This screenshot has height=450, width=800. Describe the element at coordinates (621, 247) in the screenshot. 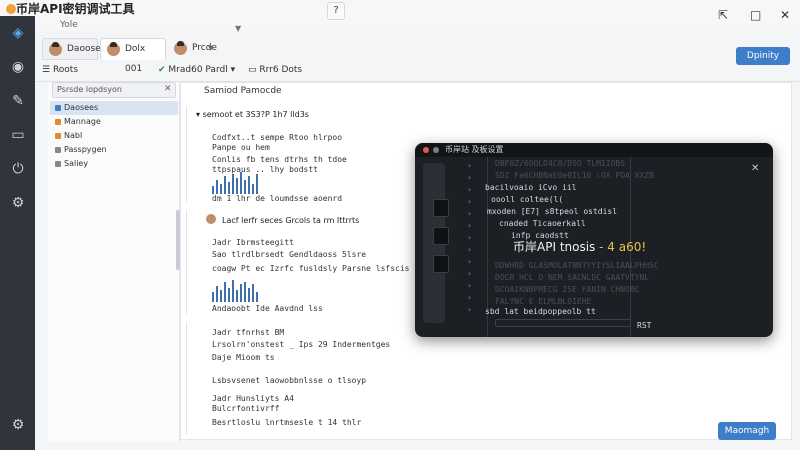

I see `highlight-accent: - 4 a60!` at that location.